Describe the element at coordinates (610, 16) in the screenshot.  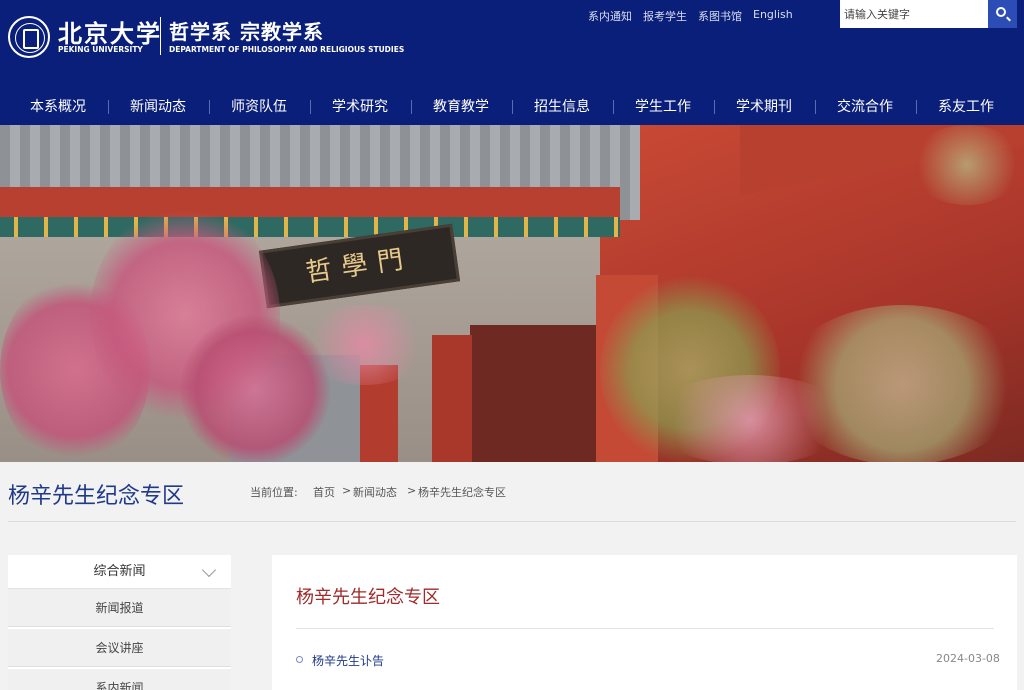
I see `top-link-notices: 系内通知` at that location.